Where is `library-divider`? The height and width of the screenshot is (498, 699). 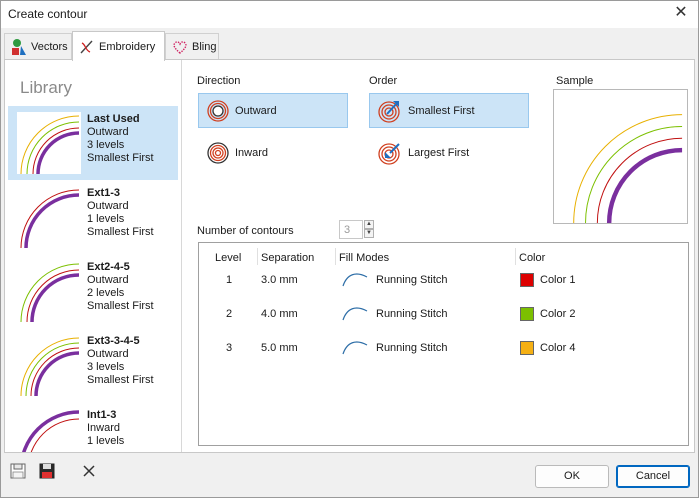
library-divider is located at coordinates (181, 256).